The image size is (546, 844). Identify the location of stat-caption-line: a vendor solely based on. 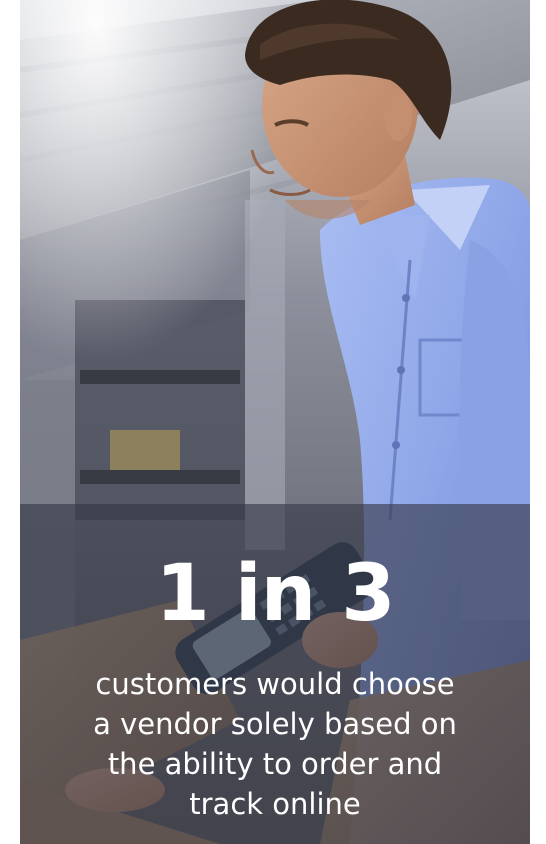
(275, 724).